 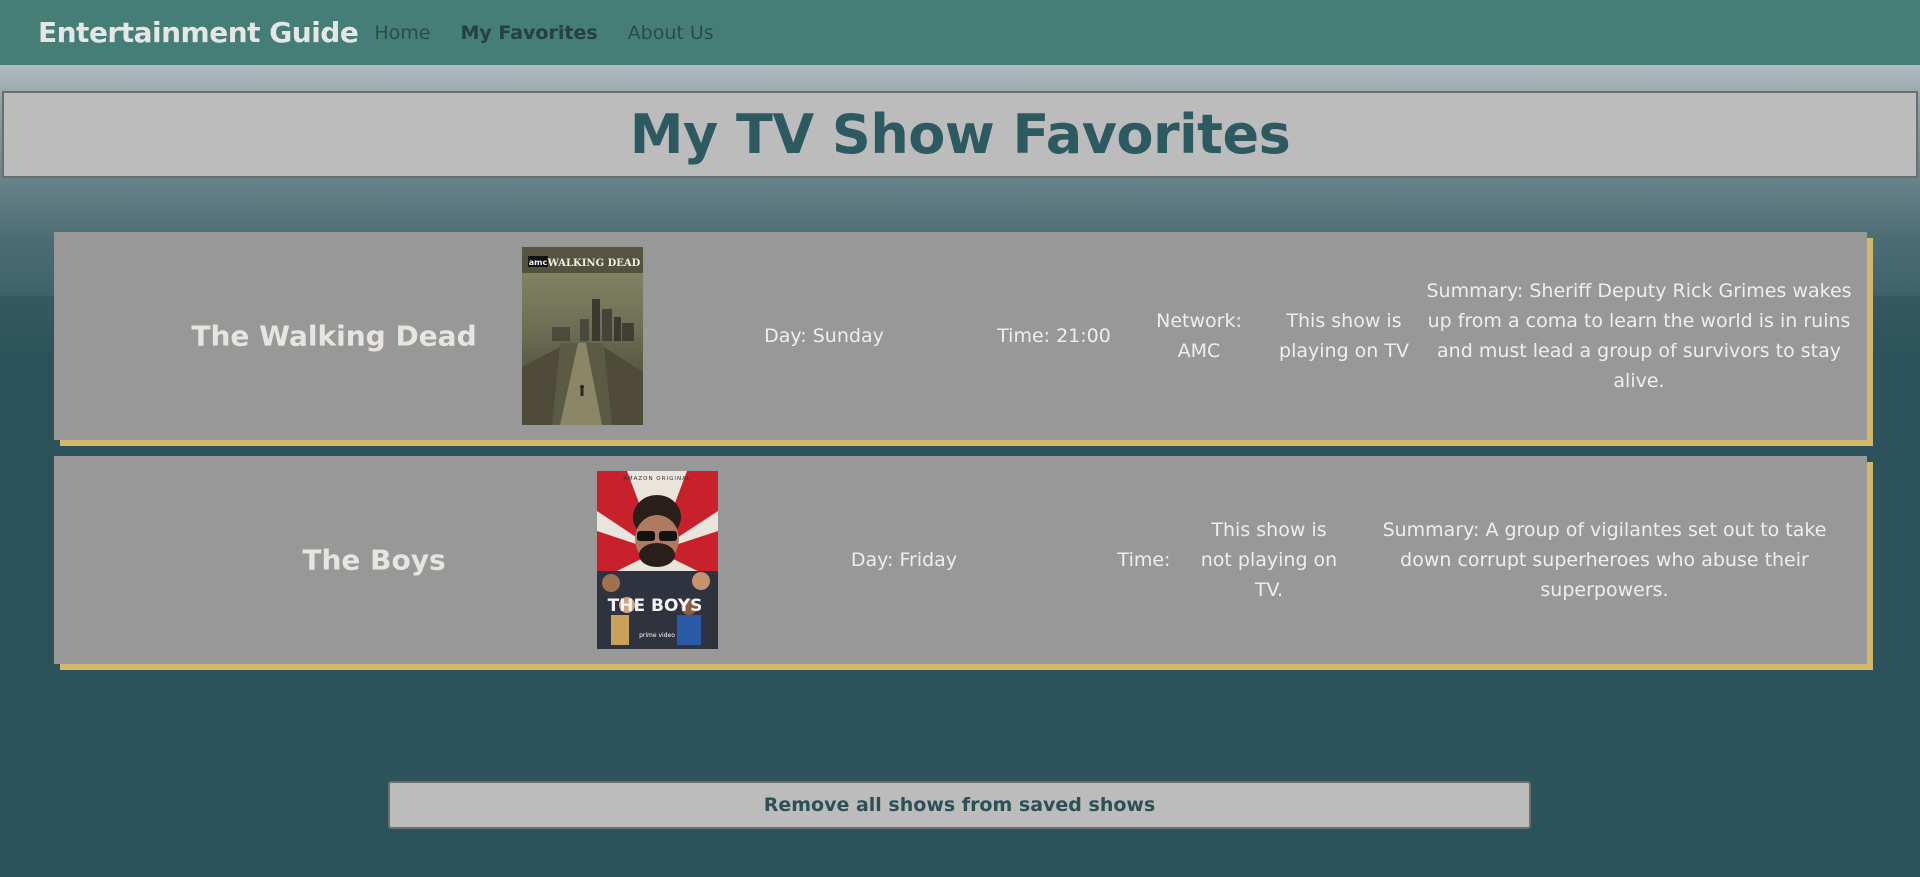 What do you see at coordinates (655, 606) in the screenshot?
I see `svg-text: THE BOYS` at bounding box center [655, 606].